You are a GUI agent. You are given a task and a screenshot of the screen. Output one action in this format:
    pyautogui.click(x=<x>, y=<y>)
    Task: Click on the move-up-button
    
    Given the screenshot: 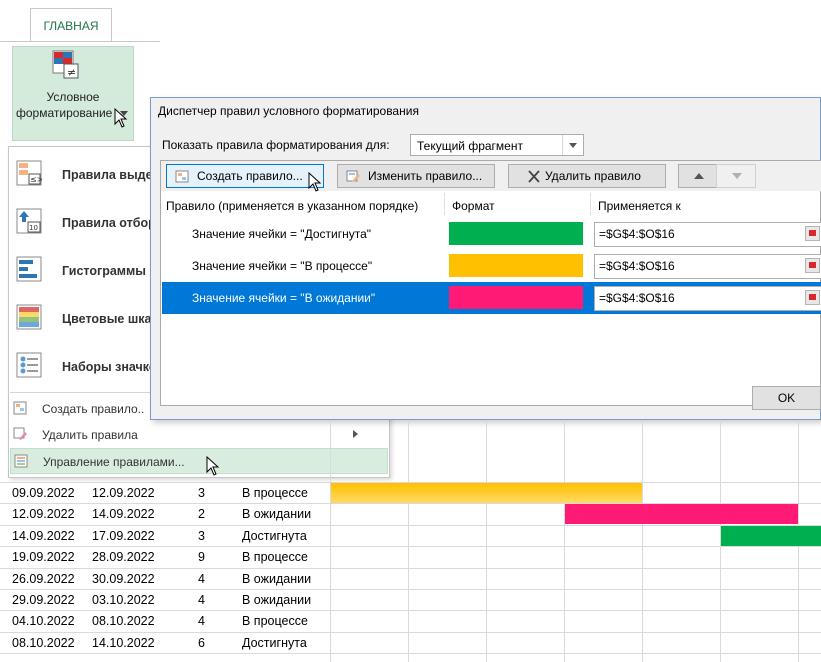 What is the action you would take?
    pyautogui.click(x=698, y=176)
    